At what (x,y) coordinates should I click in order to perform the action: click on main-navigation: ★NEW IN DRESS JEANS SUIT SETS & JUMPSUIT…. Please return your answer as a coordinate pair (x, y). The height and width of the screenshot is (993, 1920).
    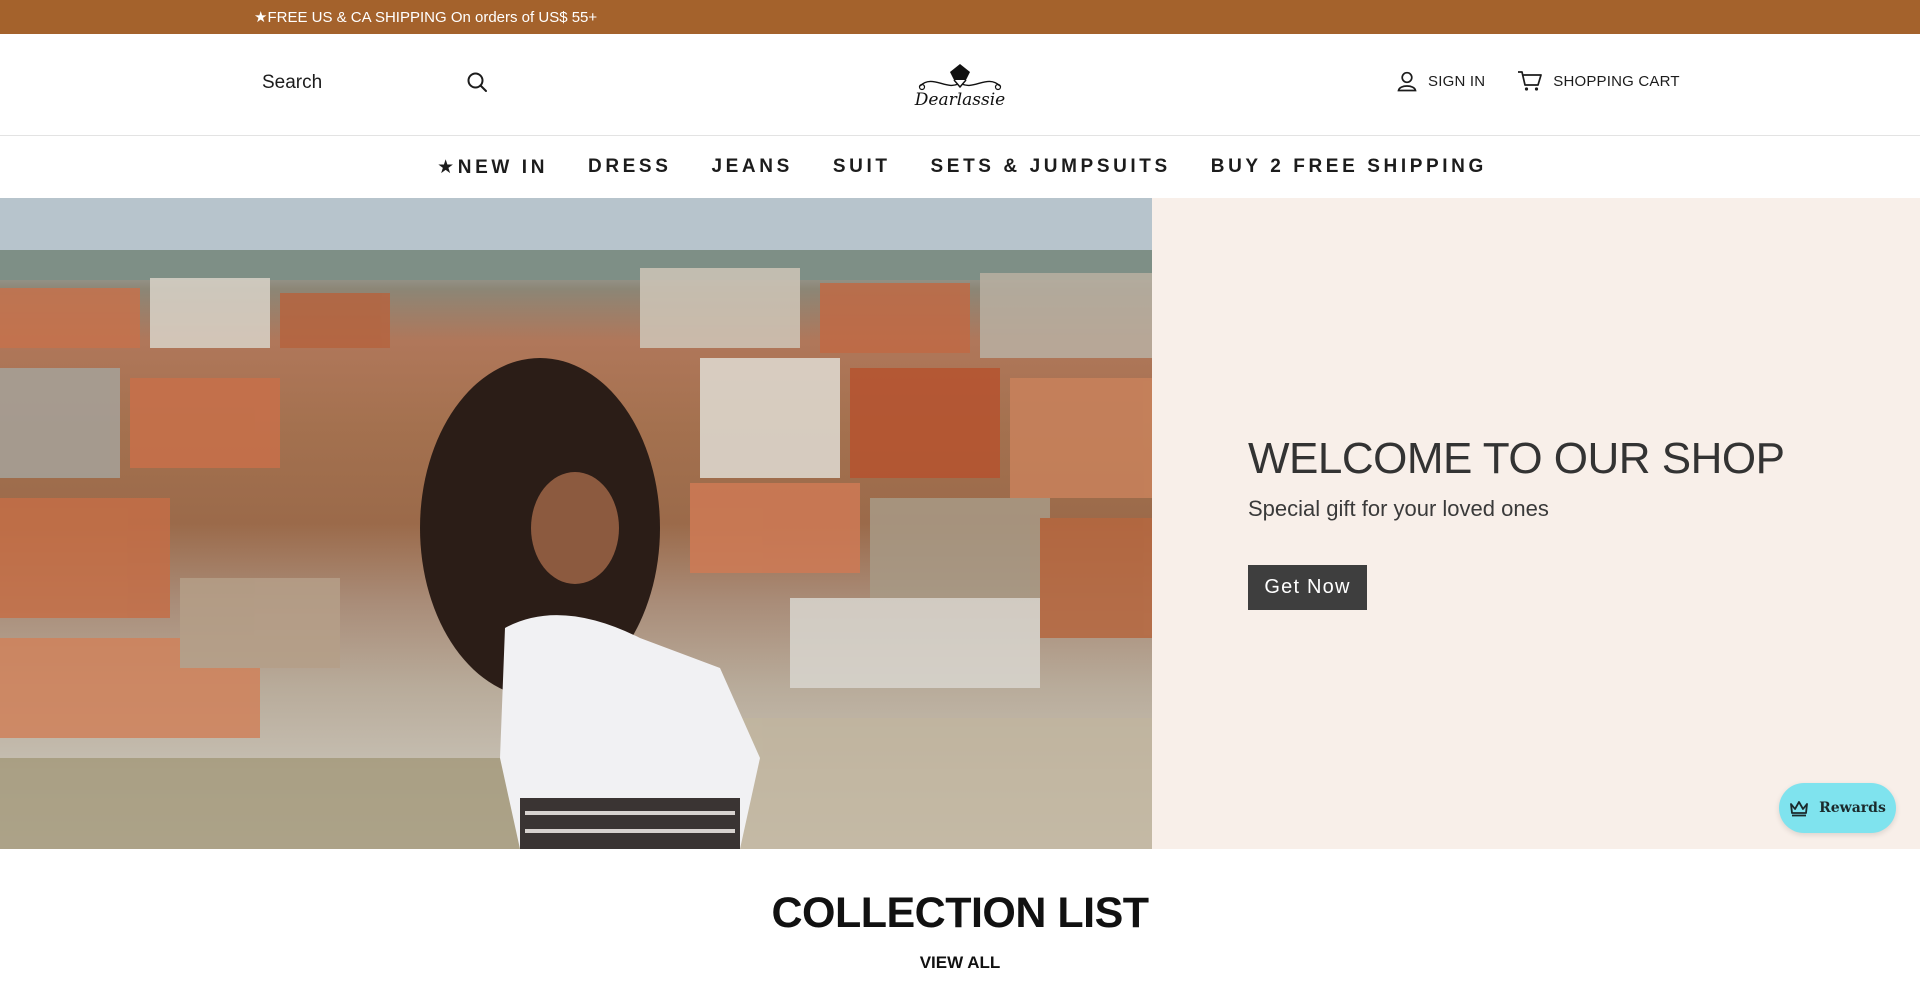
    Looking at the image, I should click on (960, 167).